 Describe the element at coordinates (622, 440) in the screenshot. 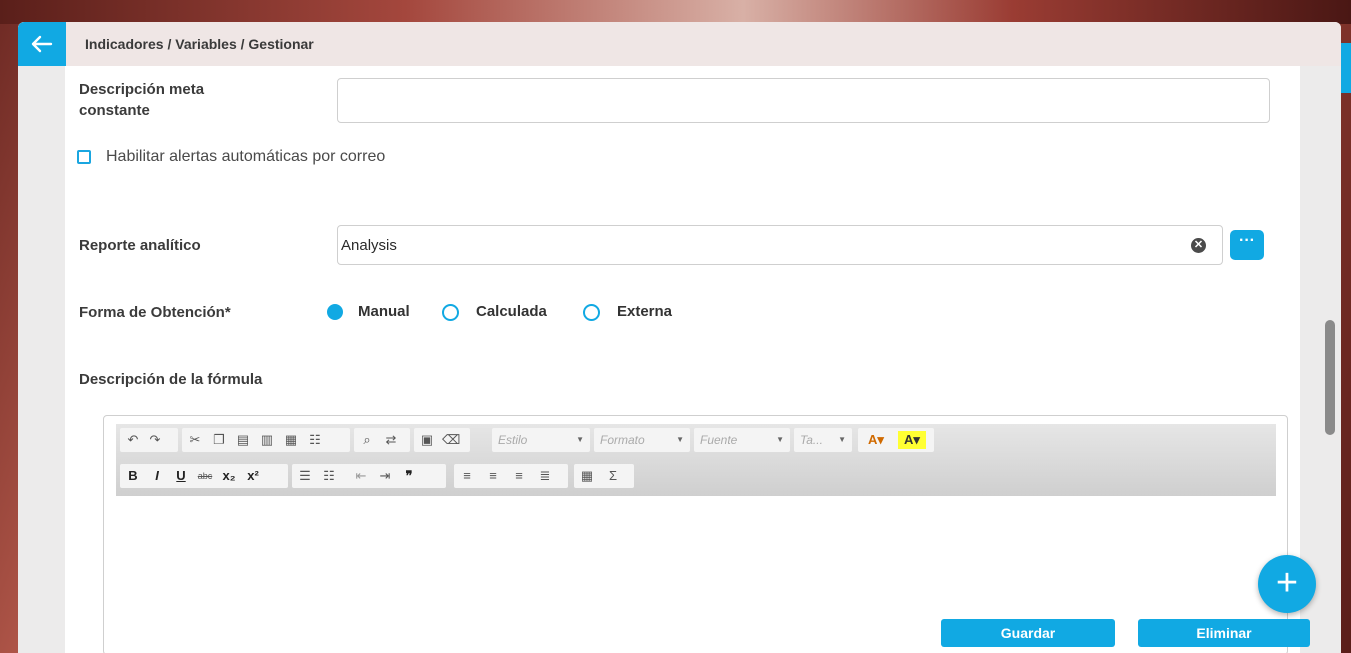

I see `format-combo-label: Formato` at that location.